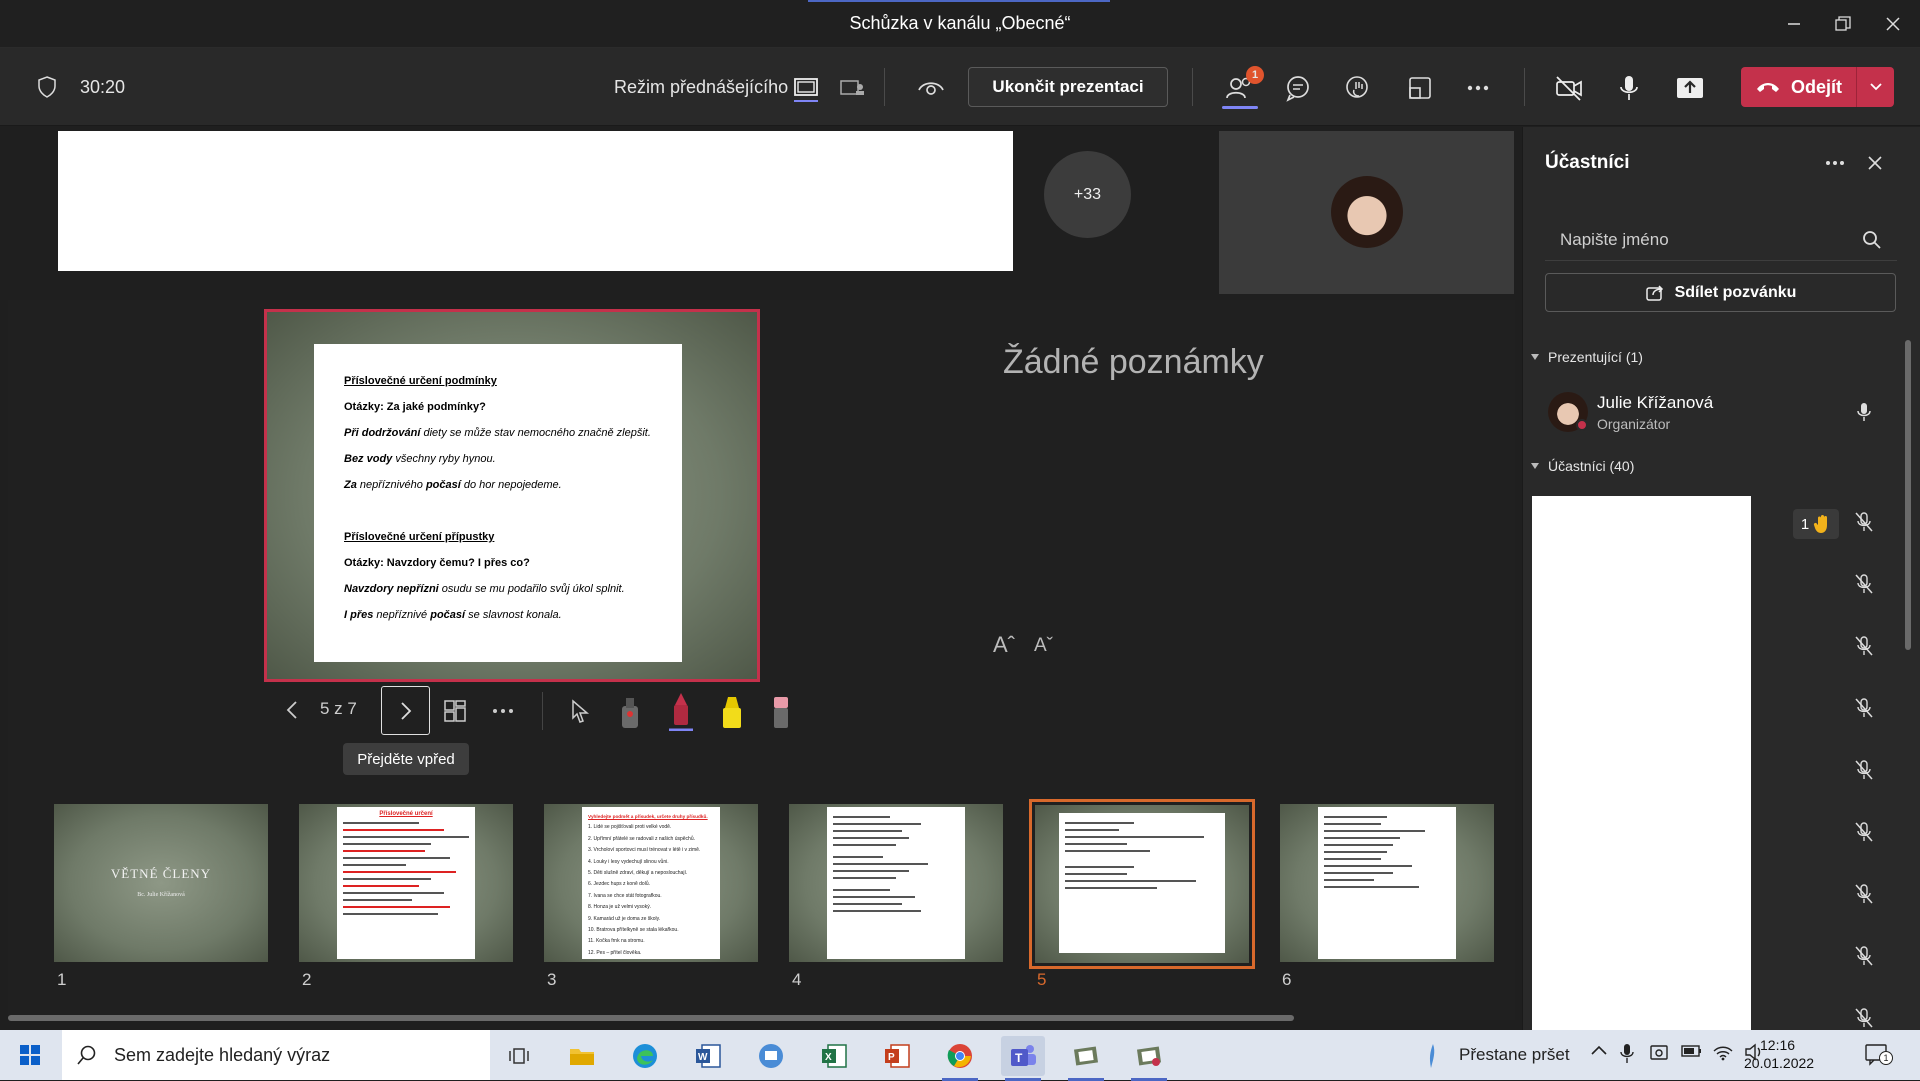 This screenshot has height=1081, width=1920. What do you see at coordinates (1514, 1055) in the screenshot?
I see `weather-text: Přestane pršet` at bounding box center [1514, 1055].